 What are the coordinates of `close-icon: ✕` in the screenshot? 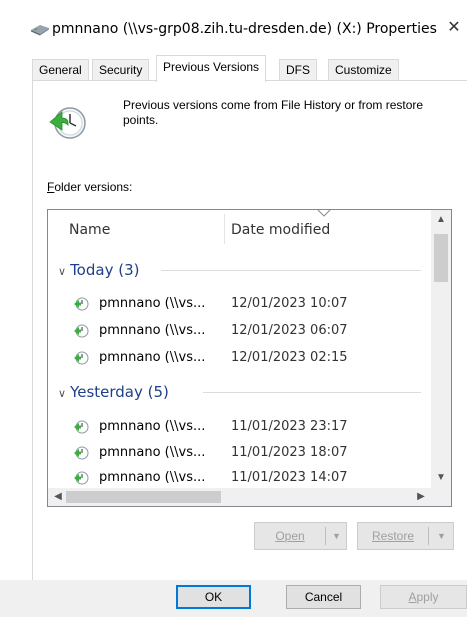 It's located at (454, 27).